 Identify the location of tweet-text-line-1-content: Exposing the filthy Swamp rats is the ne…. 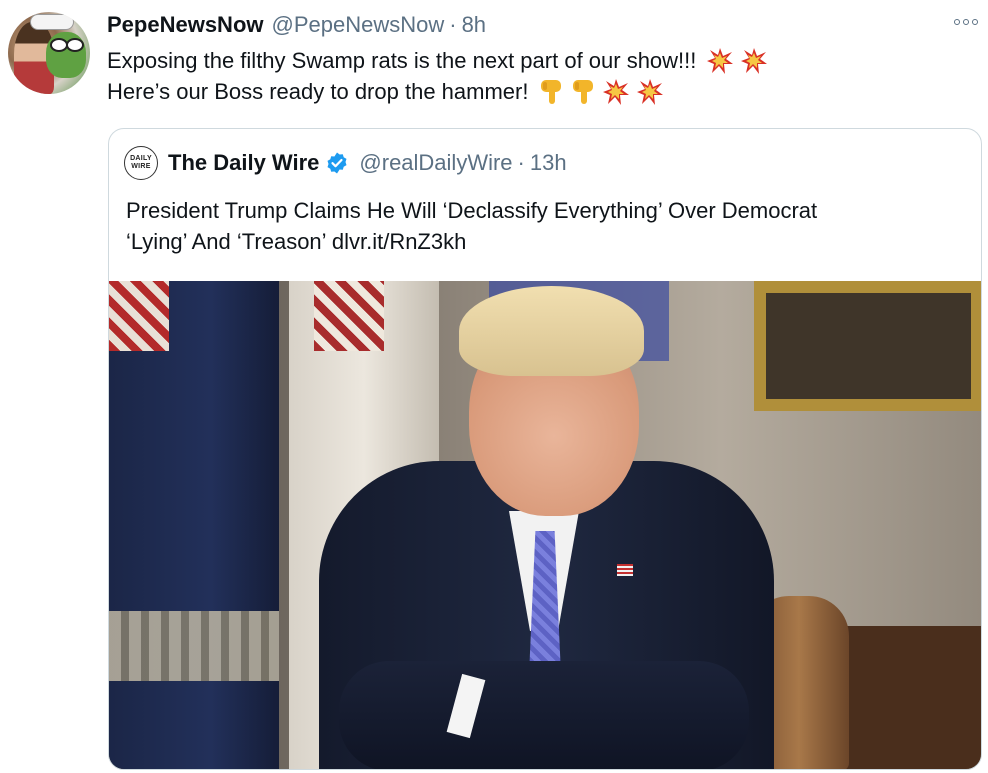
(402, 60).